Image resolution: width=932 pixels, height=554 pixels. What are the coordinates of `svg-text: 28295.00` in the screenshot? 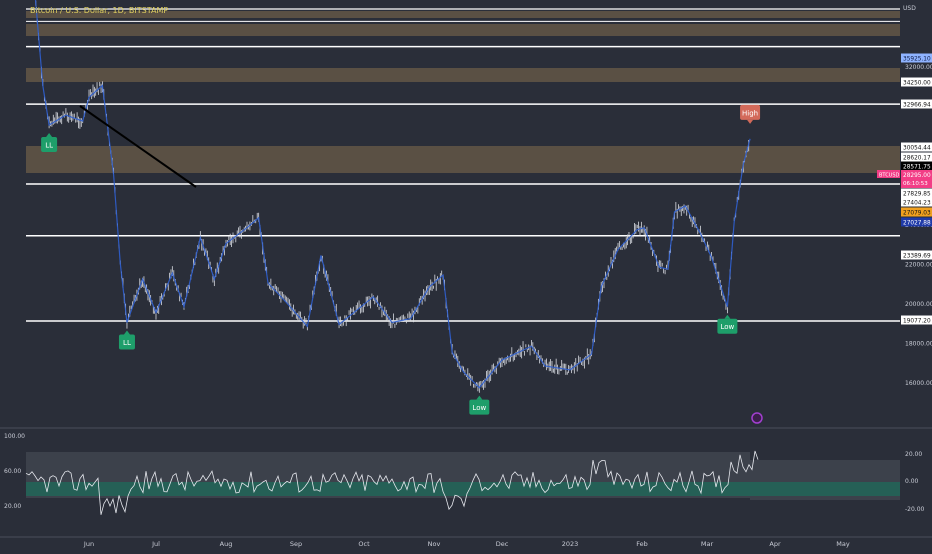 It's located at (917, 176).